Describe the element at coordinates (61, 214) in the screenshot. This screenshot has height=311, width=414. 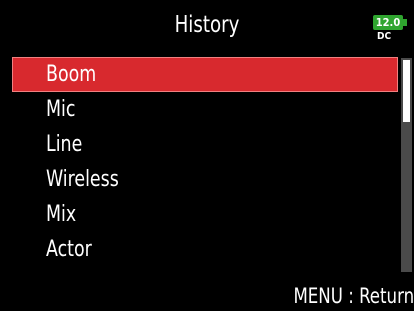
I see `list-item-label: Mix` at that location.